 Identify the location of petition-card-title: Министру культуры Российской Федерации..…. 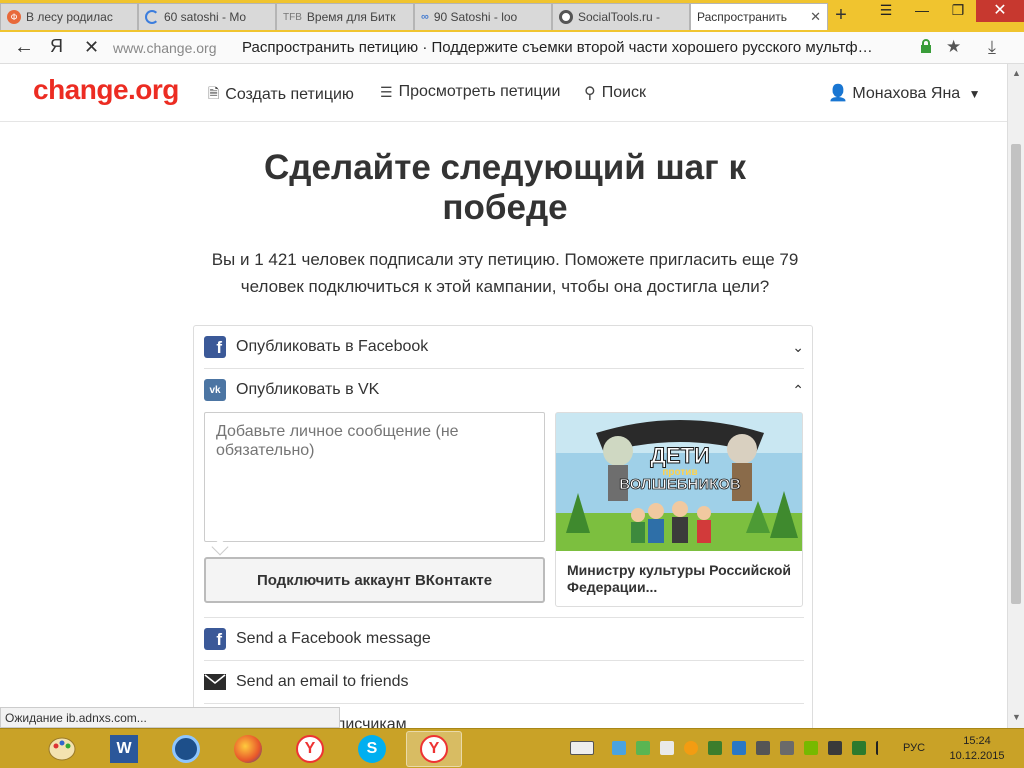
(679, 578).